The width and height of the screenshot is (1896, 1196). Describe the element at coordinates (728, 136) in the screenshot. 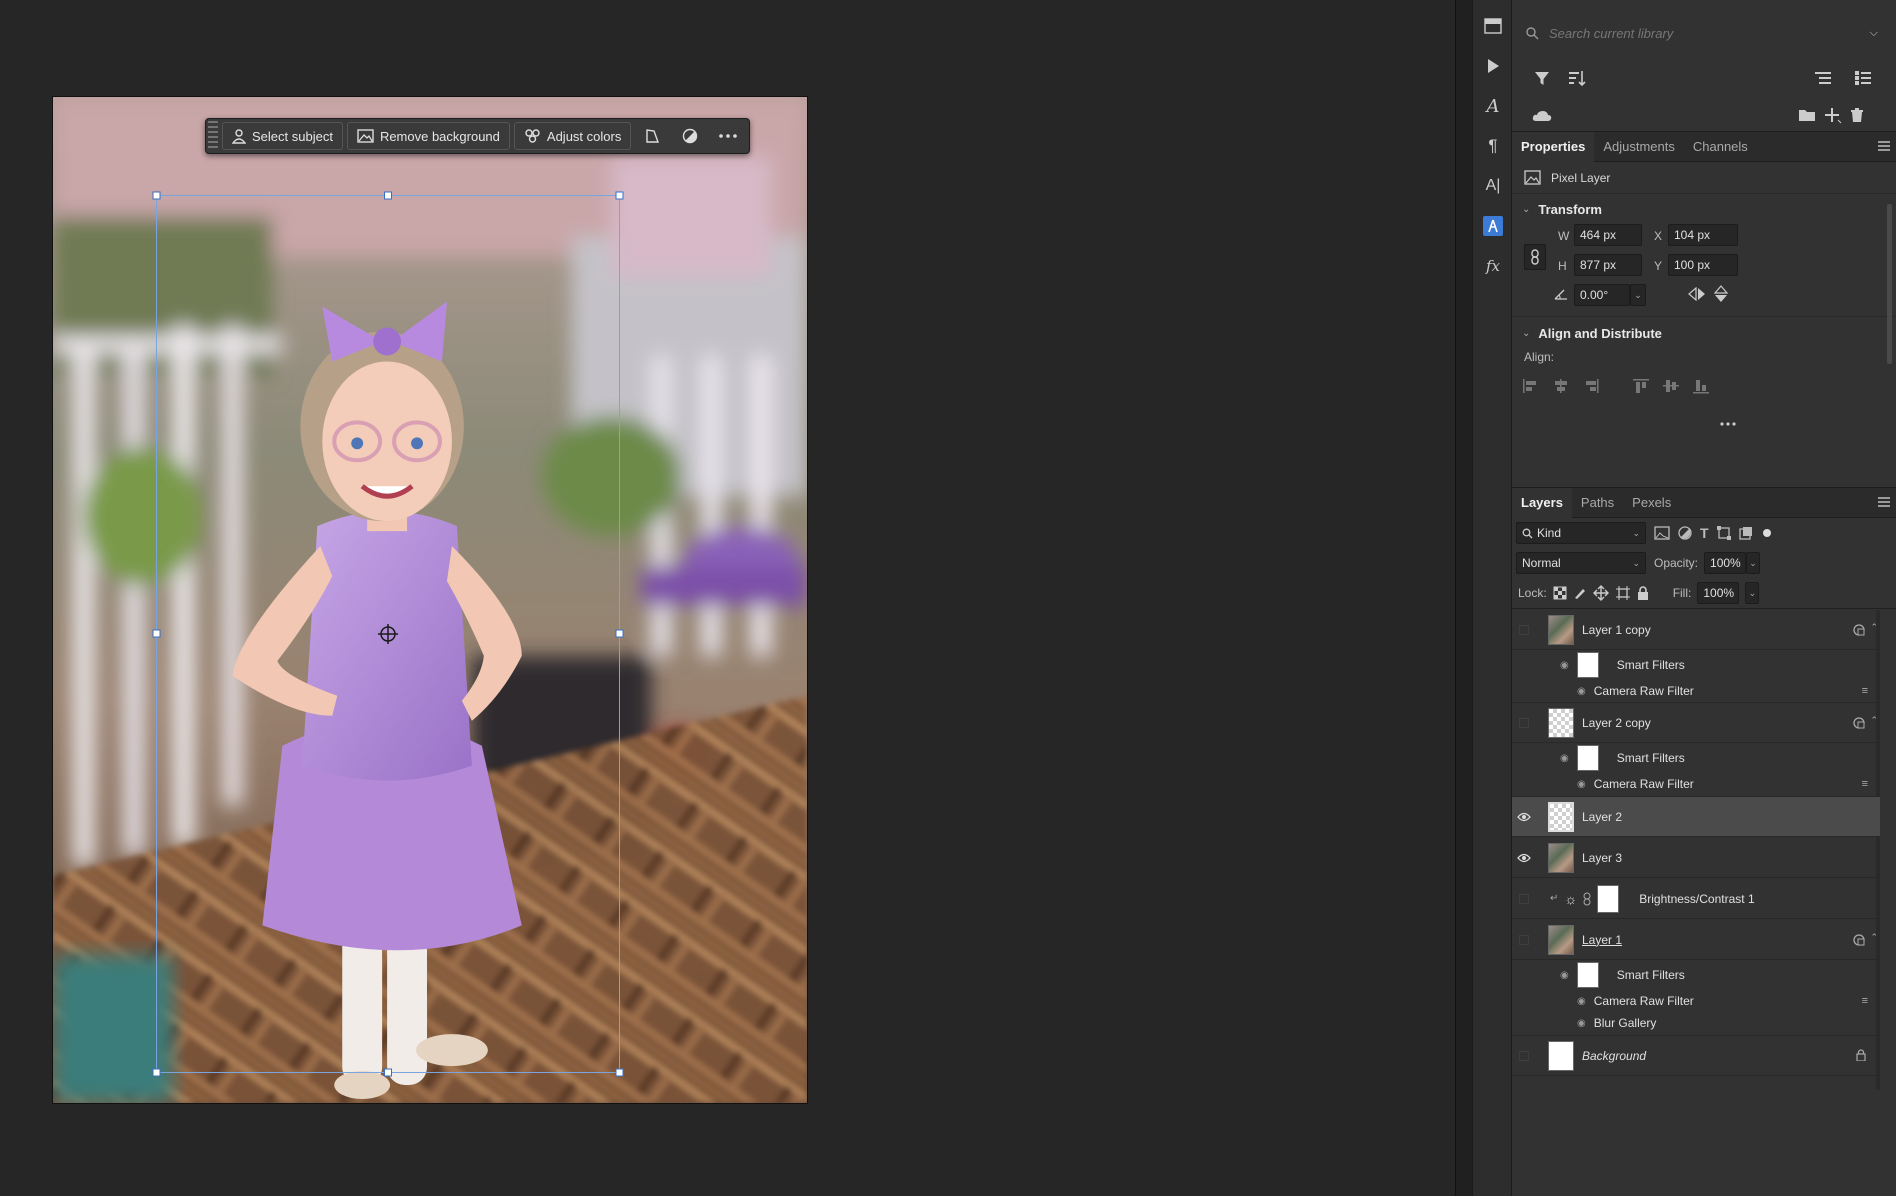

I see `more-options-button` at that location.